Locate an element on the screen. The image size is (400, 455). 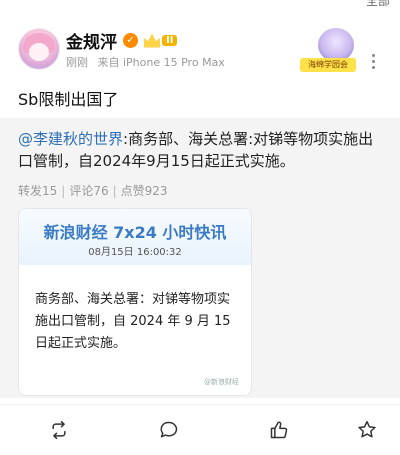
news-card-watermark: @新浪财经 is located at coordinates (221, 382).